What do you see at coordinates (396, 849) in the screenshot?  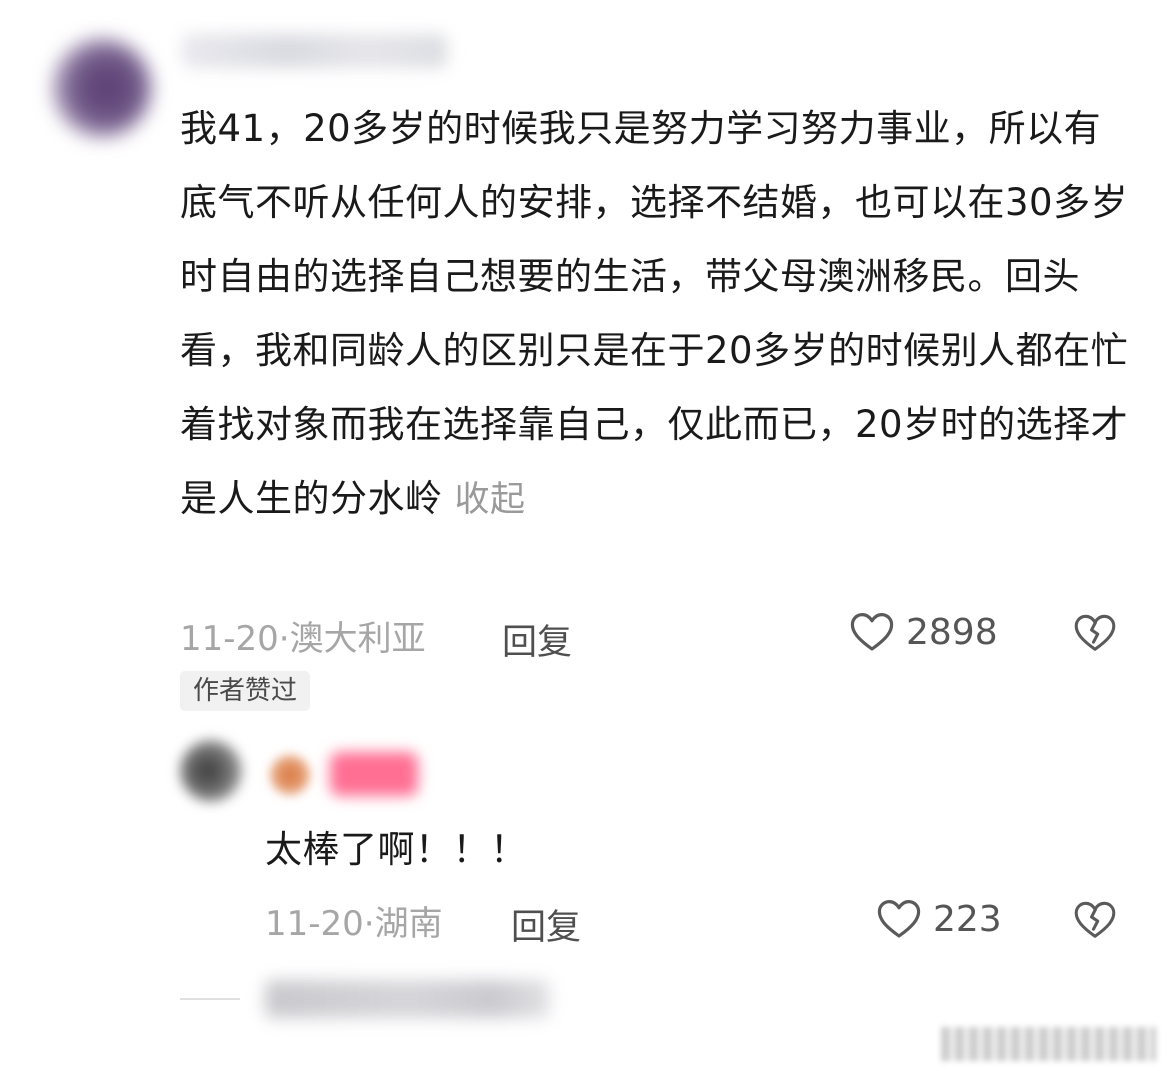 I see `reply-body: 太棒了啊！！！` at bounding box center [396, 849].